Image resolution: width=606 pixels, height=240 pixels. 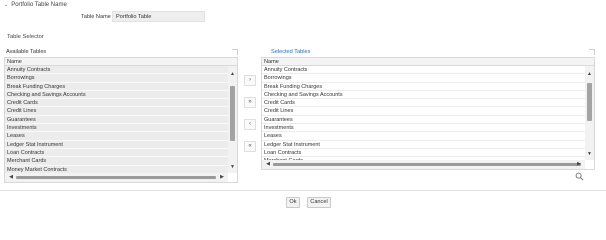 What do you see at coordinates (25, 37) in the screenshot?
I see `table-selector-title: Table Selector` at bounding box center [25, 37].